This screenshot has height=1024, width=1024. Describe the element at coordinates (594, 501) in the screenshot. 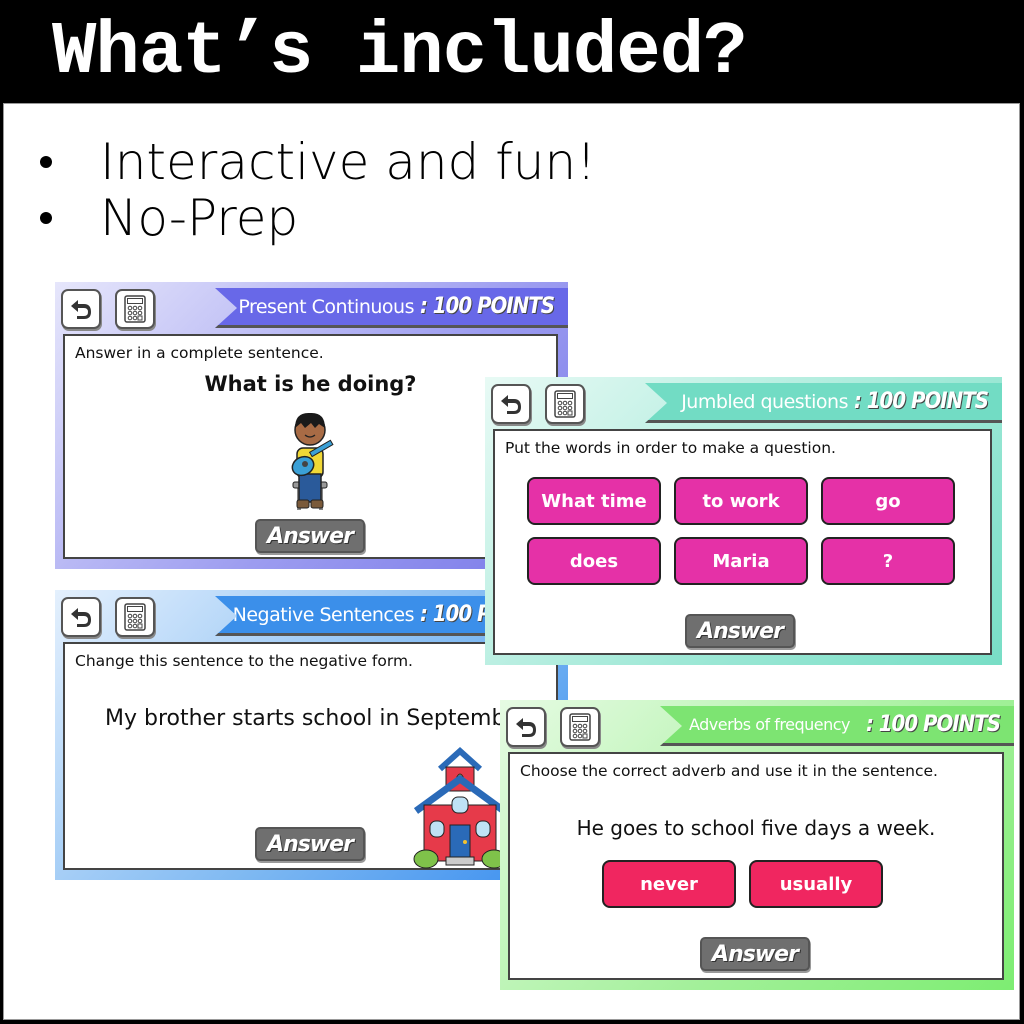

I see `word-tile: What time` at that location.